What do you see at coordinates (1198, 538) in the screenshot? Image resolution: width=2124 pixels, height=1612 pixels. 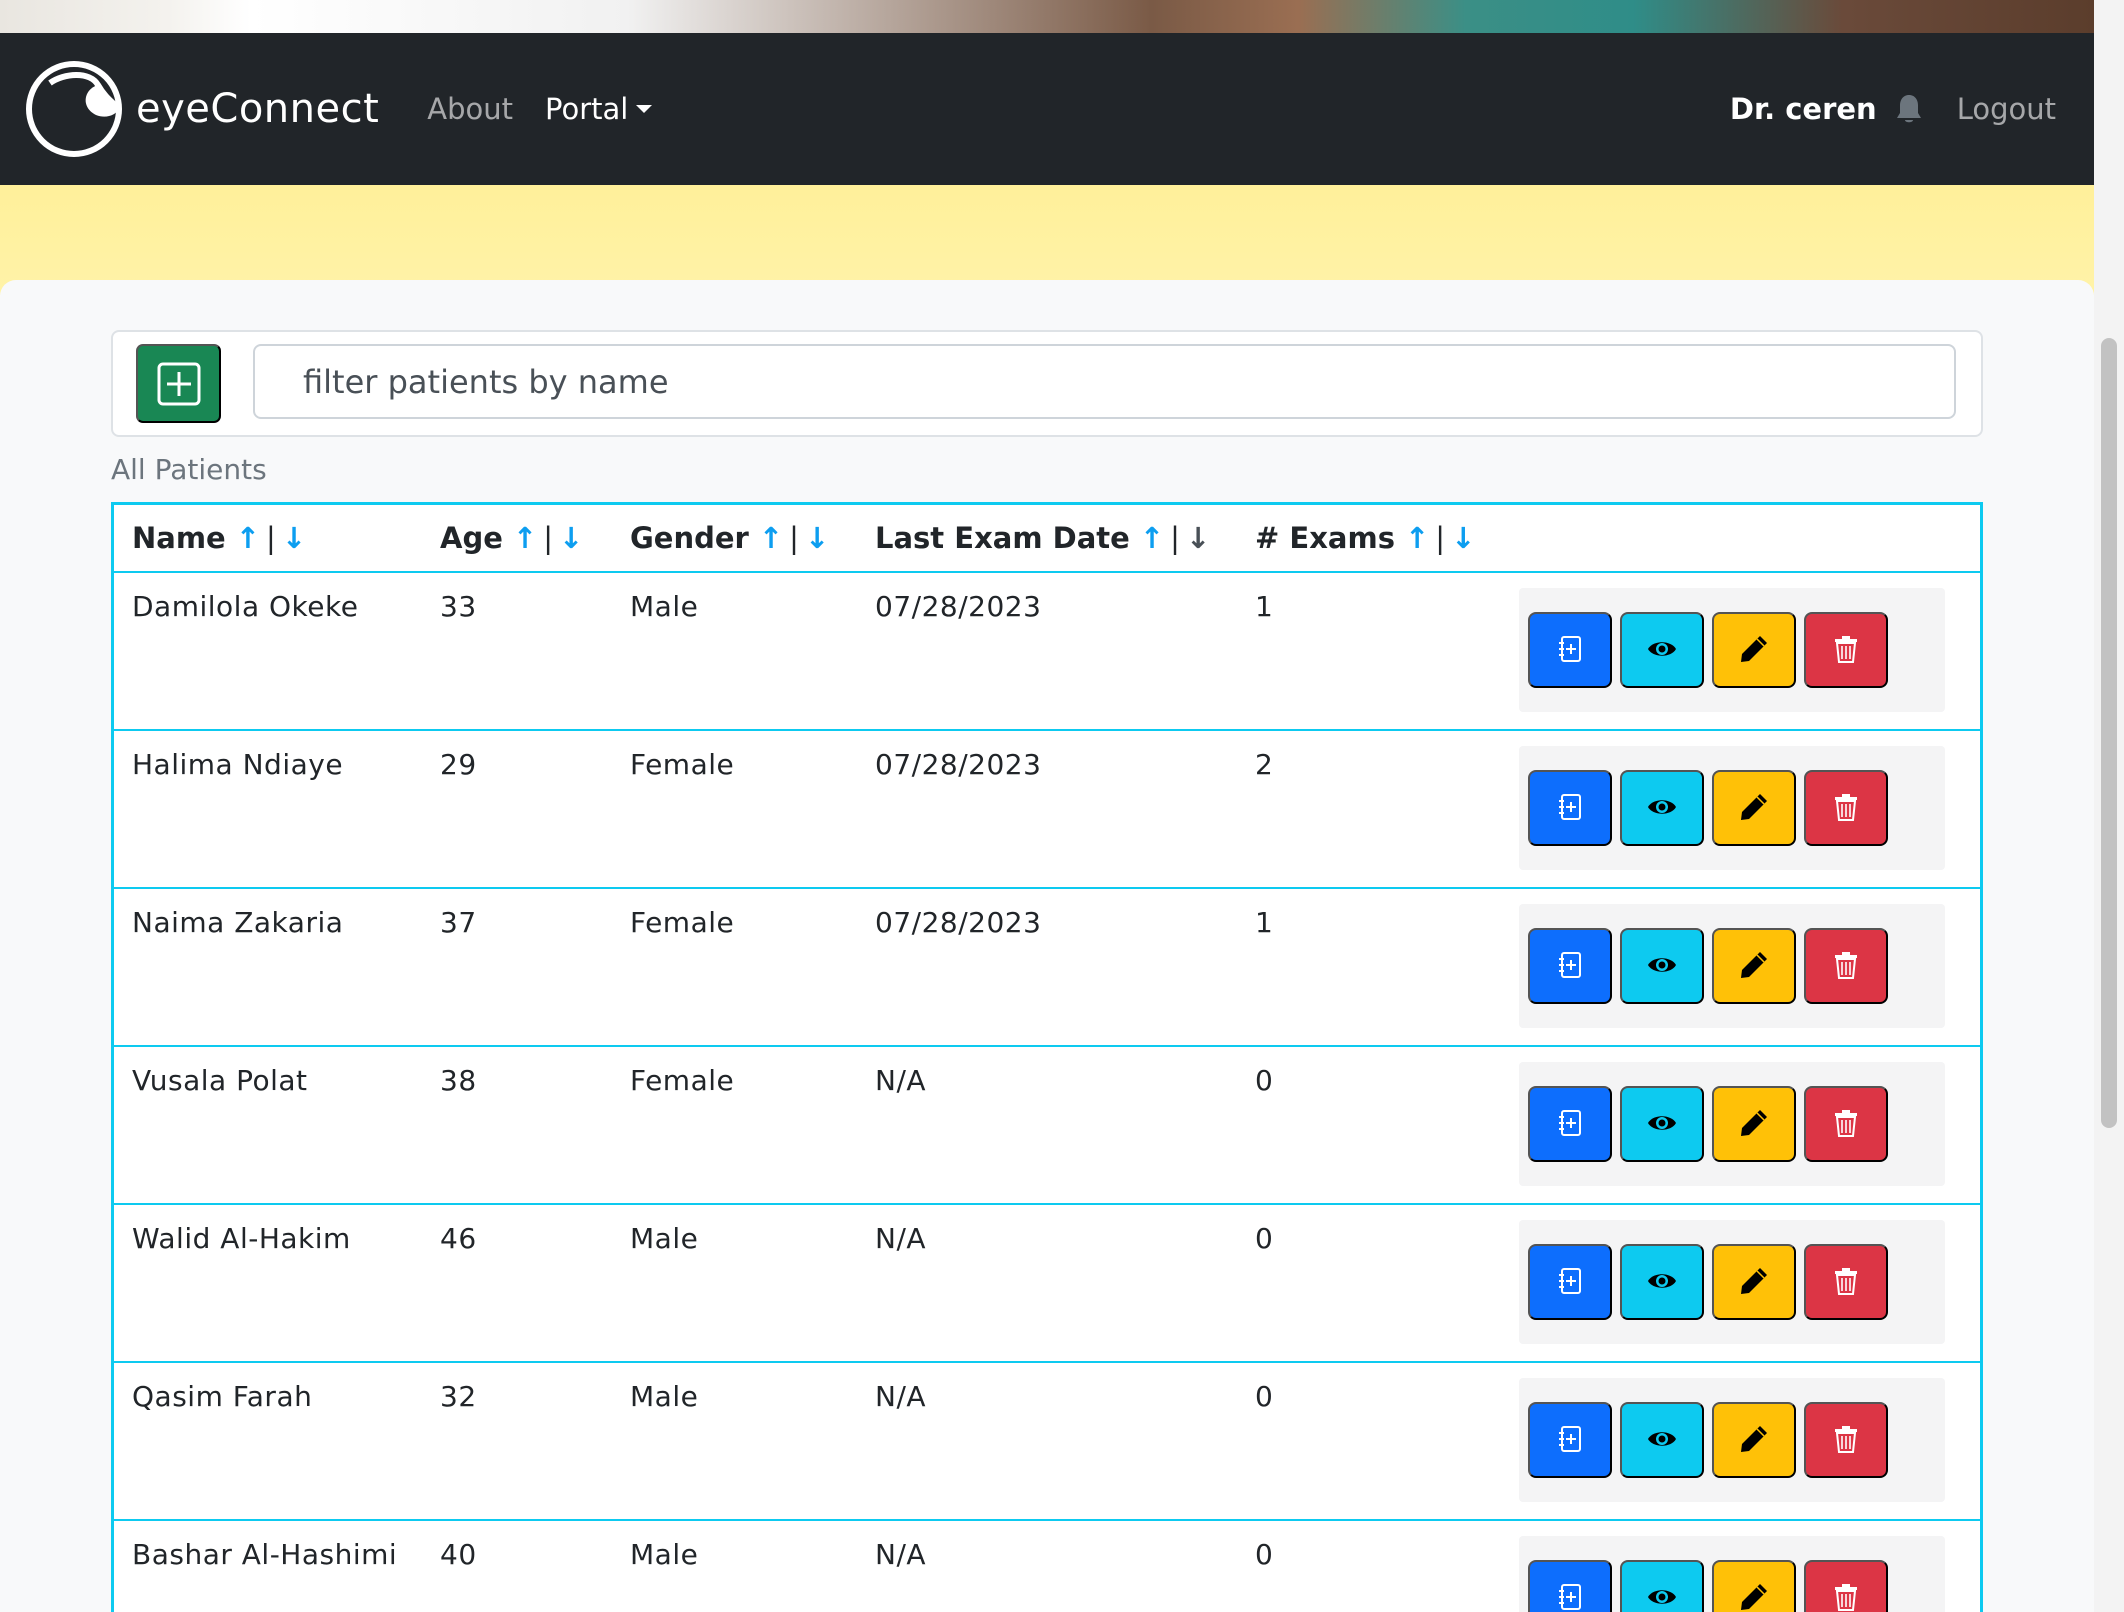 I see `sort-desc-last-exam-date: ↓` at bounding box center [1198, 538].